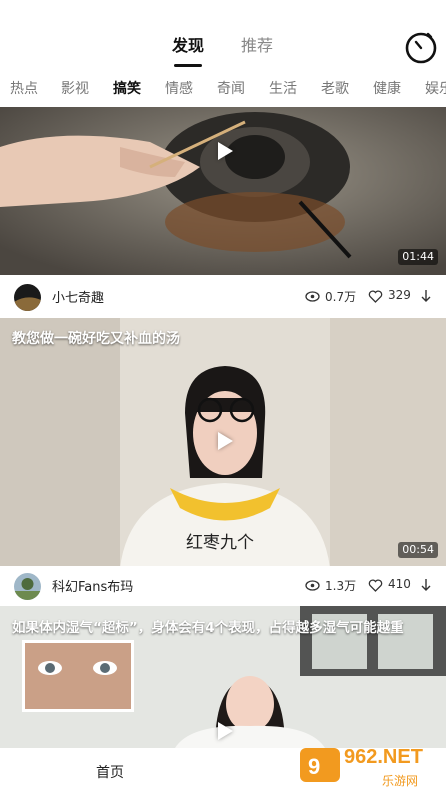 This screenshot has height=794, width=446. I want to click on category-oldies: 老歌, so click(335, 89).